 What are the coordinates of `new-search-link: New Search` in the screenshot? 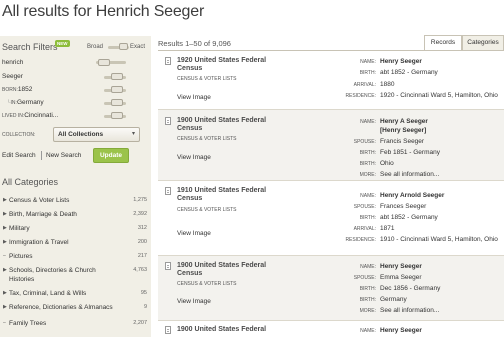 It's located at (63, 155).